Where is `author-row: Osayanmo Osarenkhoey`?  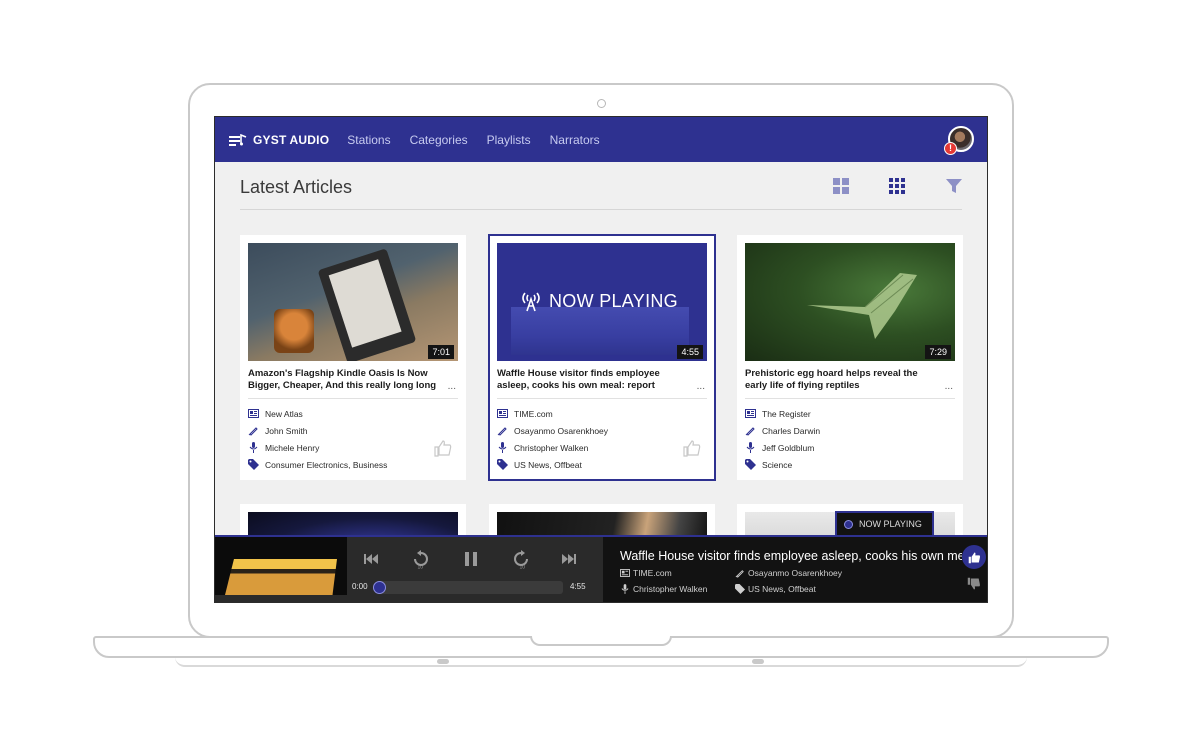
author-row: Osayanmo Osarenkhoey is located at coordinates (552, 430).